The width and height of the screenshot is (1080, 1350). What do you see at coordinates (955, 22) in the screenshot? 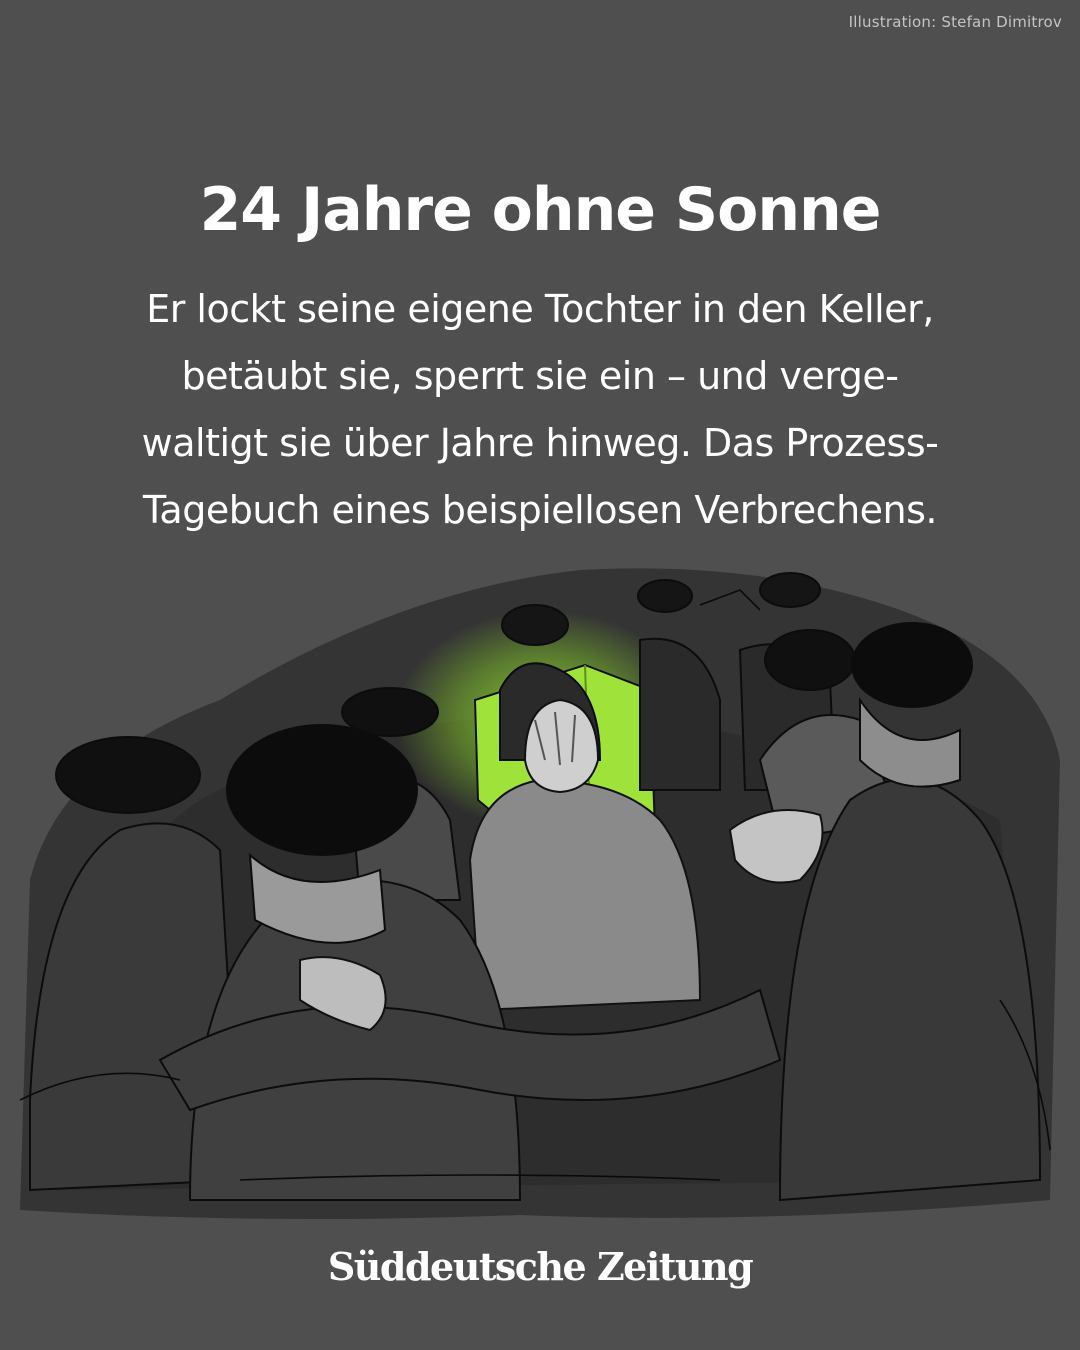
I see `illustration-credit: Illustration: Stefan Dimitrov` at bounding box center [955, 22].